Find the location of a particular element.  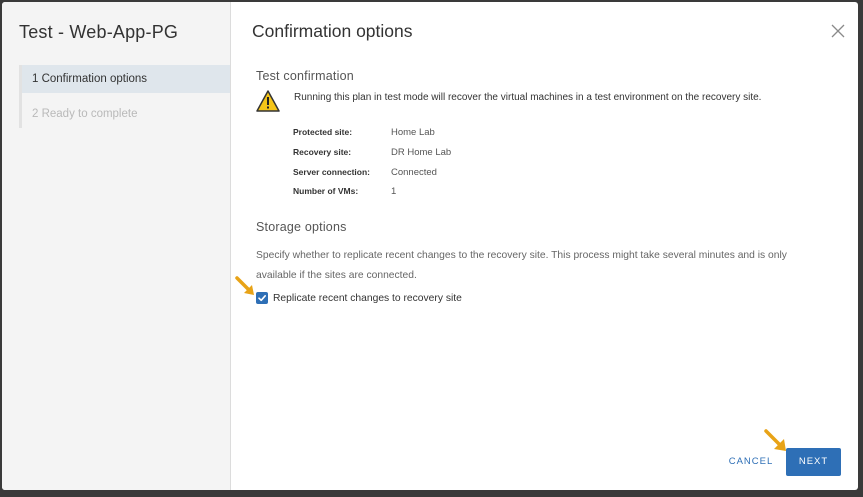

detail-value: Home Lab is located at coordinates (413, 132).